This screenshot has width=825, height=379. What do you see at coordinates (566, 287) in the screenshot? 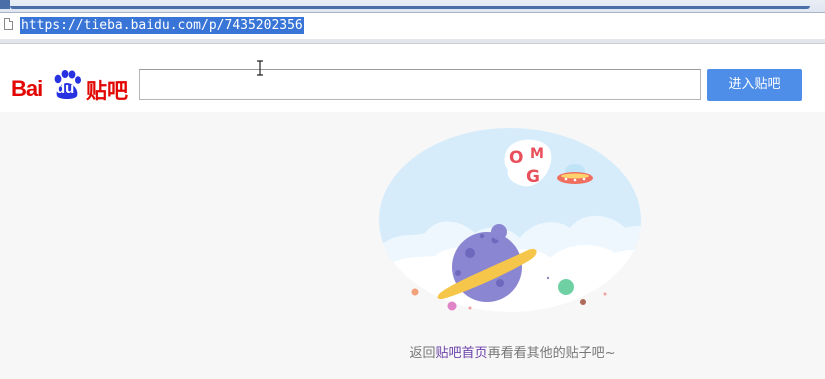
I see `small-planet-green` at bounding box center [566, 287].